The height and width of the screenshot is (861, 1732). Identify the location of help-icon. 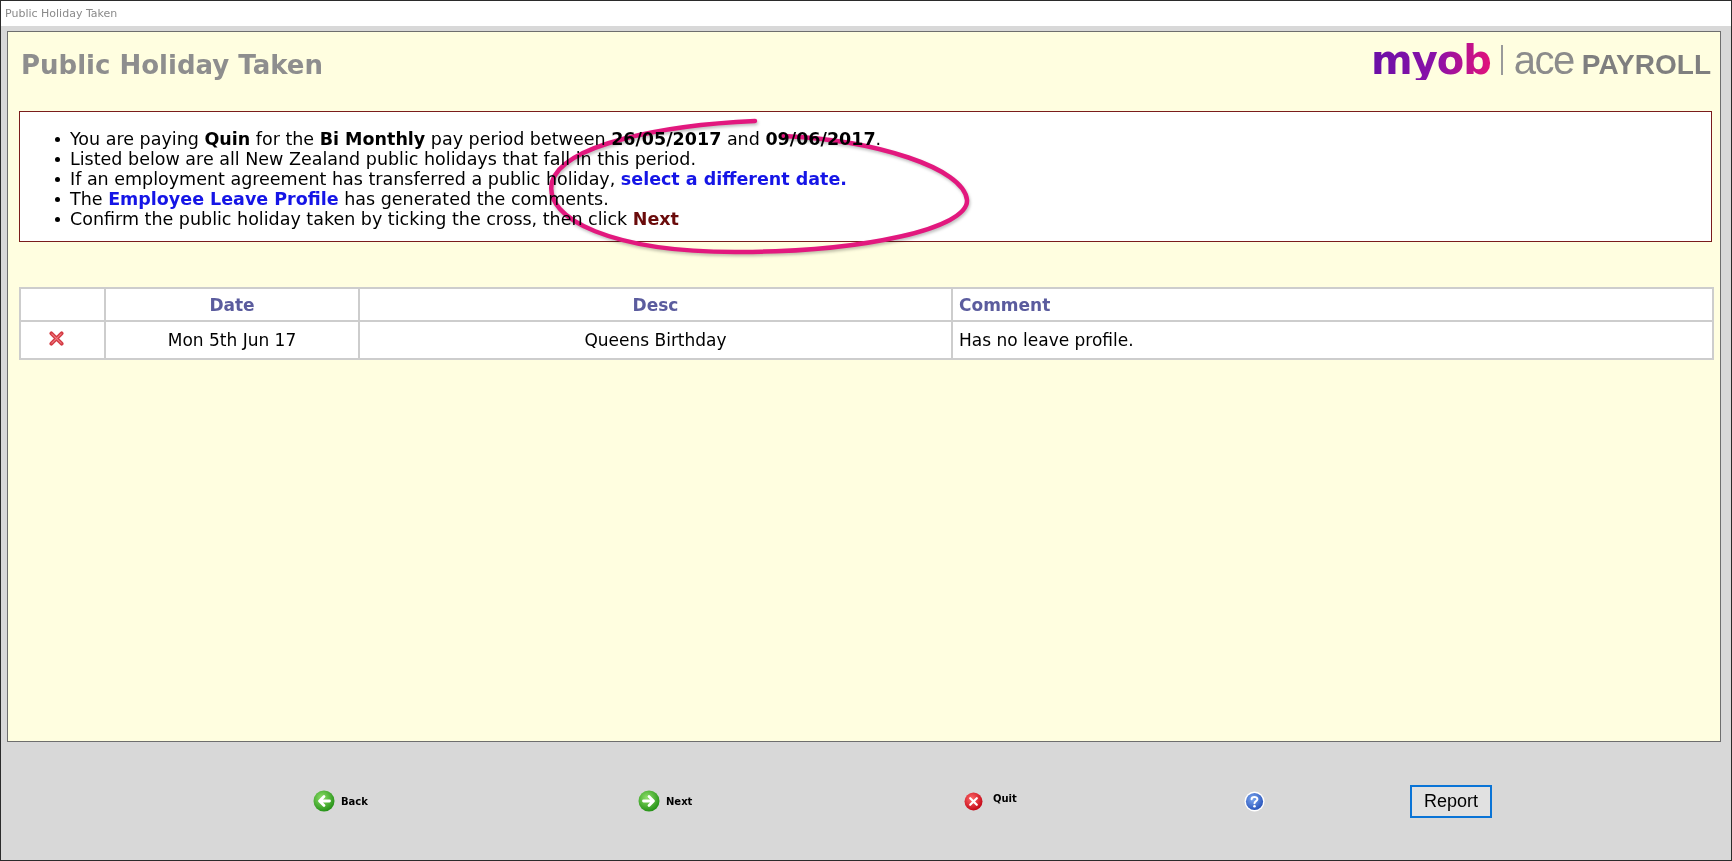
(1254, 801).